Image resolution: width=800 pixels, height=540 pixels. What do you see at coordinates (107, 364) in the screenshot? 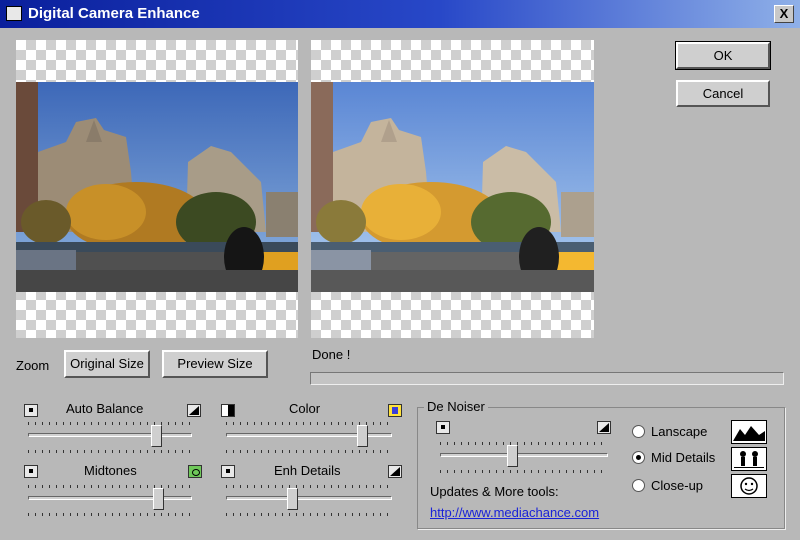
I see `original-size-button: Original Size` at bounding box center [107, 364].